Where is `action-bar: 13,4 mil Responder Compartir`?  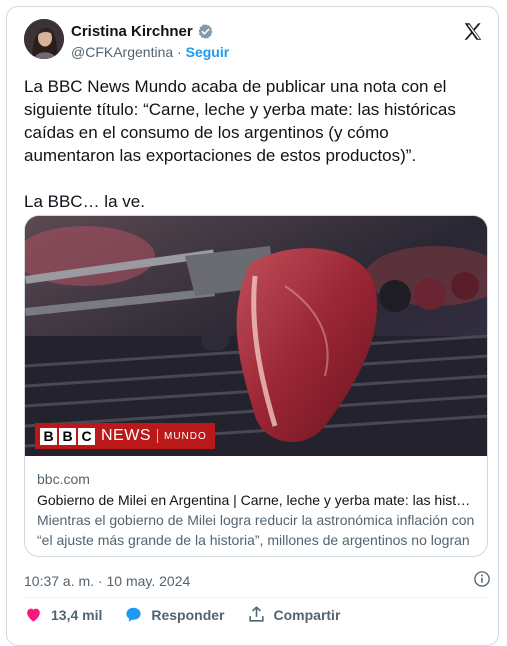 action-bar: 13,4 mil Responder Compartir is located at coordinates (193, 614).